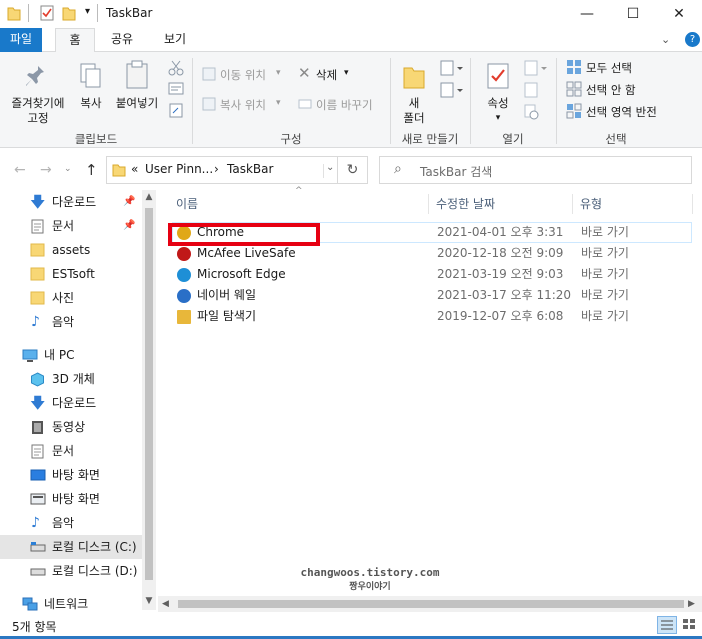 The image size is (702, 639). I want to click on nav-item-music-quick: ♪ 음악, so click(71, 322).